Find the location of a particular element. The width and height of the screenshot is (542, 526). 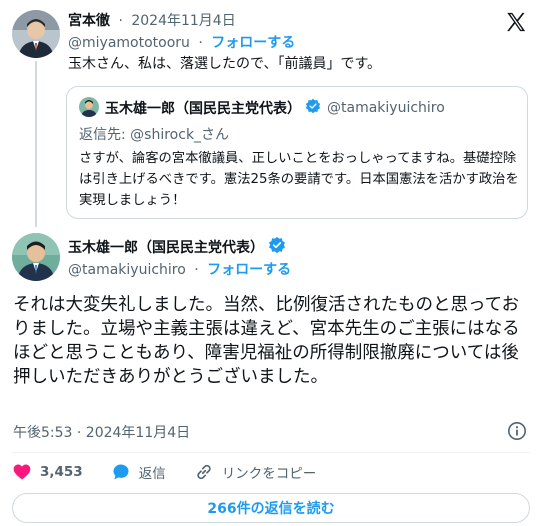

reply-button: 返信 is located at coordinates (138, 472).